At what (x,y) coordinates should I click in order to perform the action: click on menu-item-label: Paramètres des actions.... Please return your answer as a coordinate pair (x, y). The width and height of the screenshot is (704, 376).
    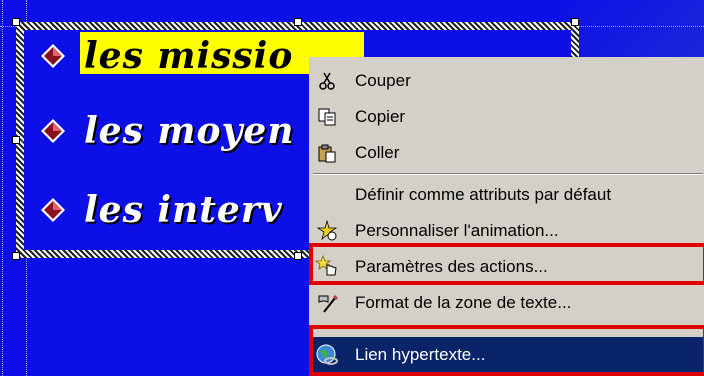
    Looking at the image, I should click on (451, 266).